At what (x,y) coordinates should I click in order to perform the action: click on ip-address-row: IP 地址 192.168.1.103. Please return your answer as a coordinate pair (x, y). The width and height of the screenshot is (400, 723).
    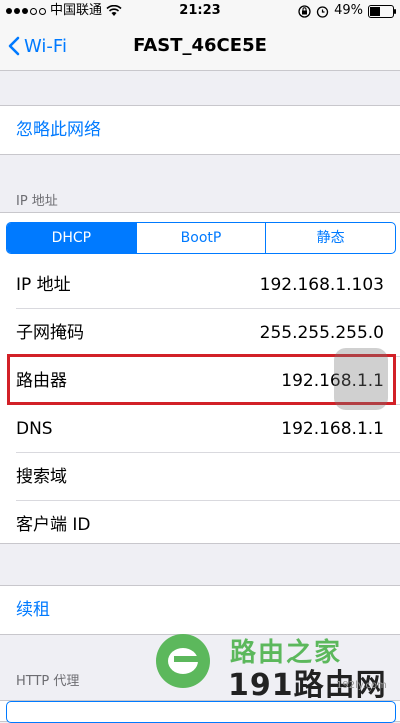
    Looking at the image, I should click on (200, 285).